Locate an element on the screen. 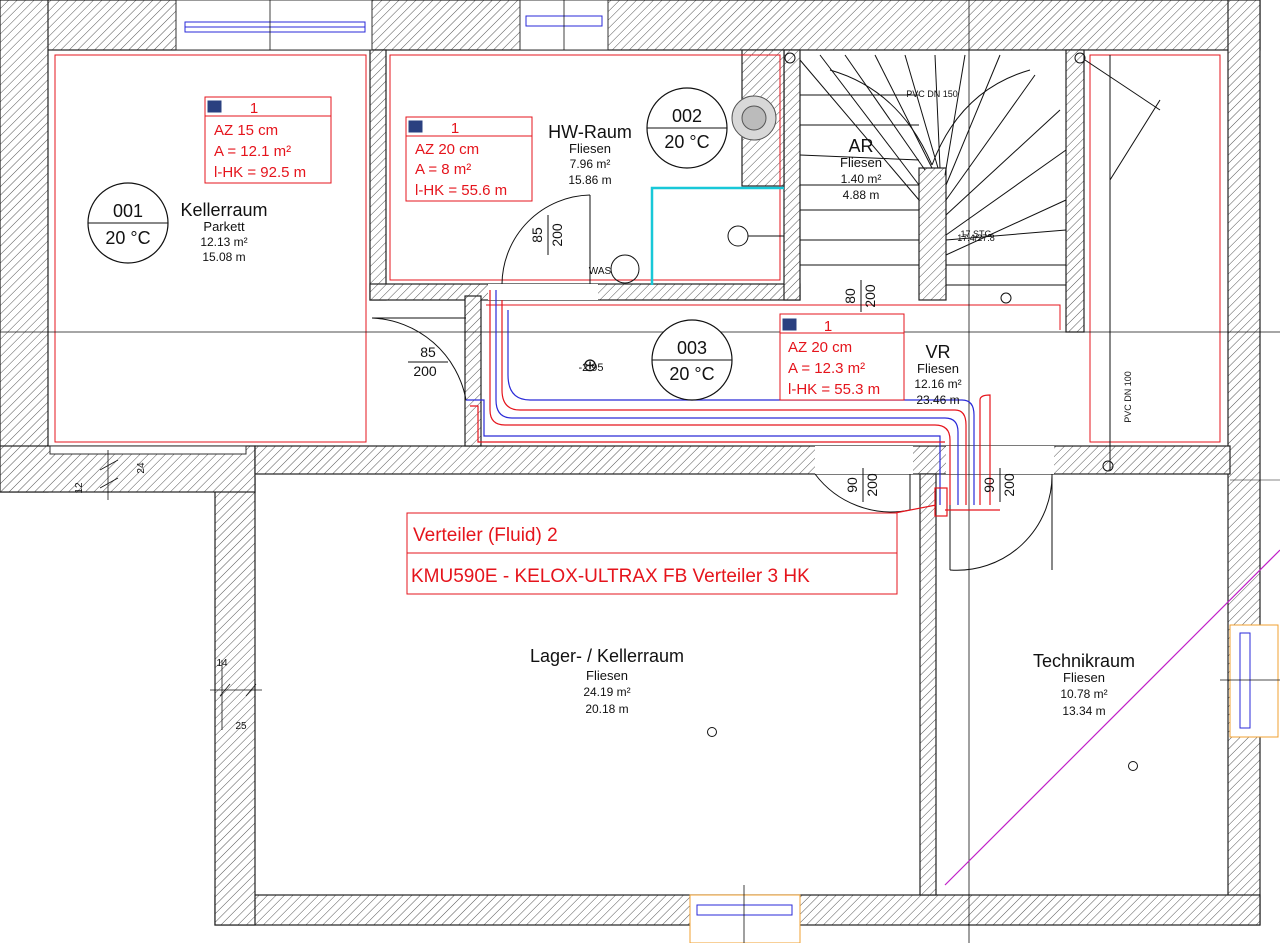 The height and width of the screenshot is (943, 1280). room-label-ar: AR Fliesen 1.40 m² 4.88 m is located at coordinates (861, 169).